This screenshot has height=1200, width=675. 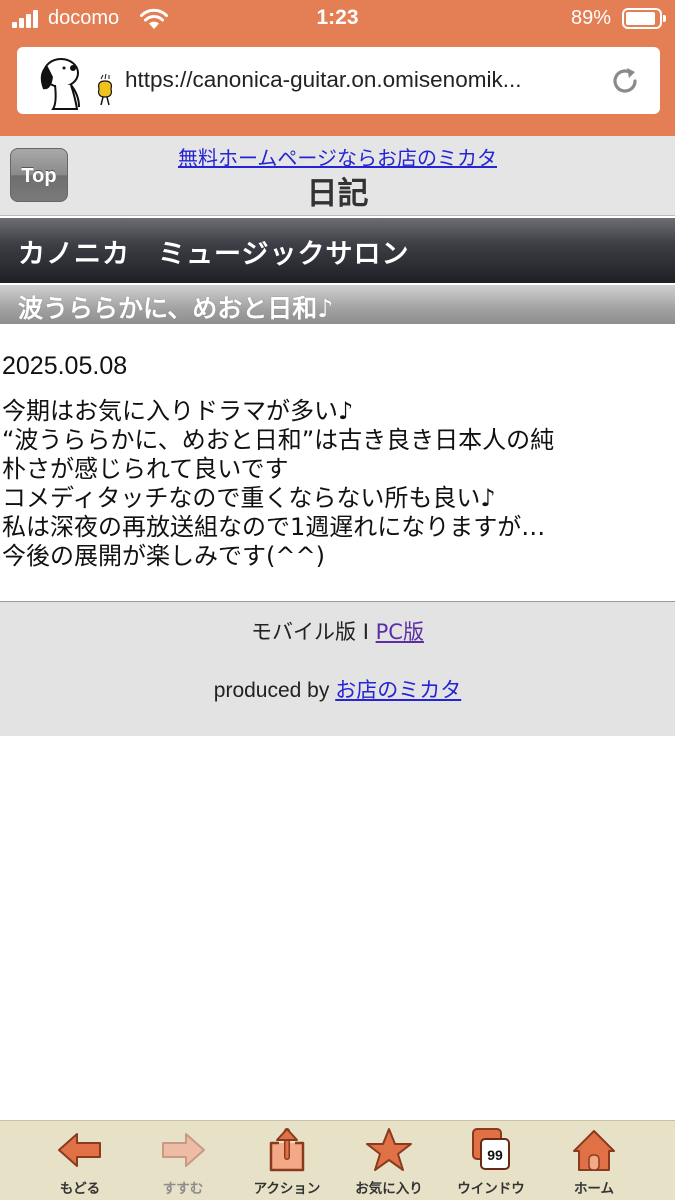 What do you see at coordinates (214, 254) in the screenshot?
I see `shop-name: カノニカ ミュージックサロン` at bounding box center [214, 254].